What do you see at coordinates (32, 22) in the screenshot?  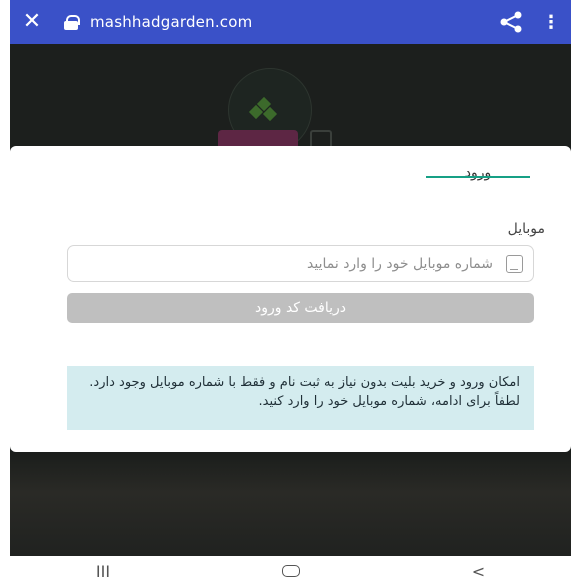 I see `close-icon: ✕` at bounding box center [32, 22].